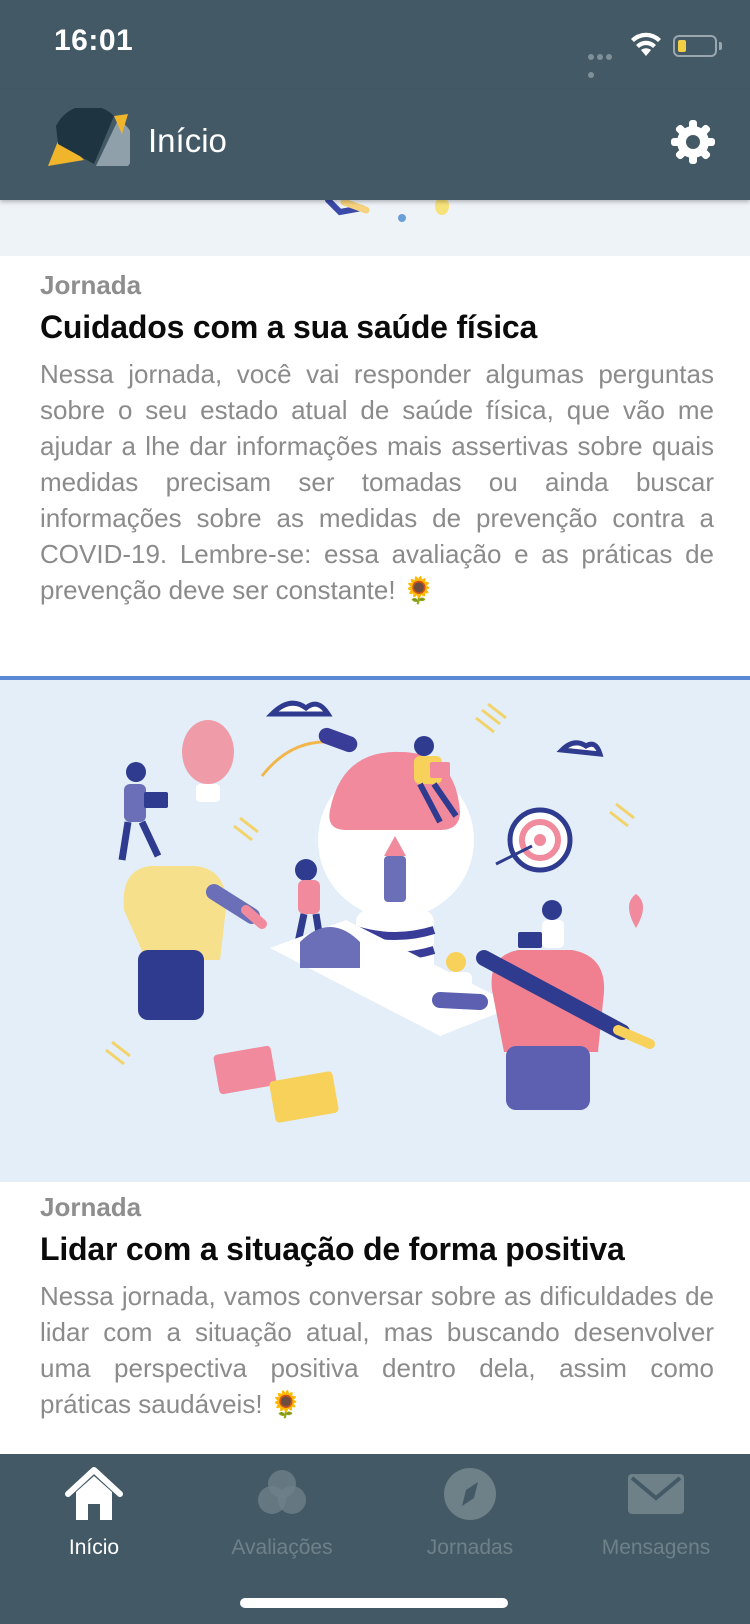  I want to click on status-bar: 16:01, so click(375, 45).